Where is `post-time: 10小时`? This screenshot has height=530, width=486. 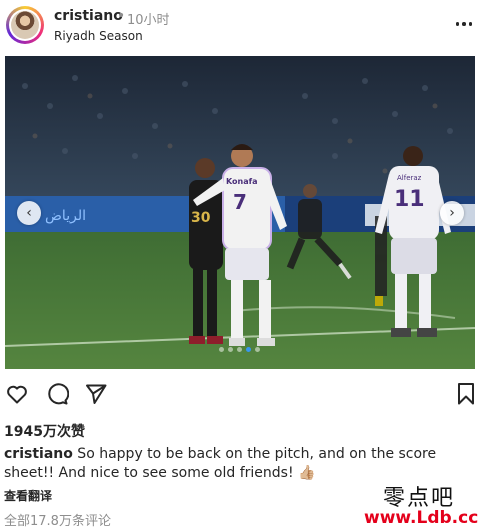
post-time: 10小时 is located at coordinates (148, 18).